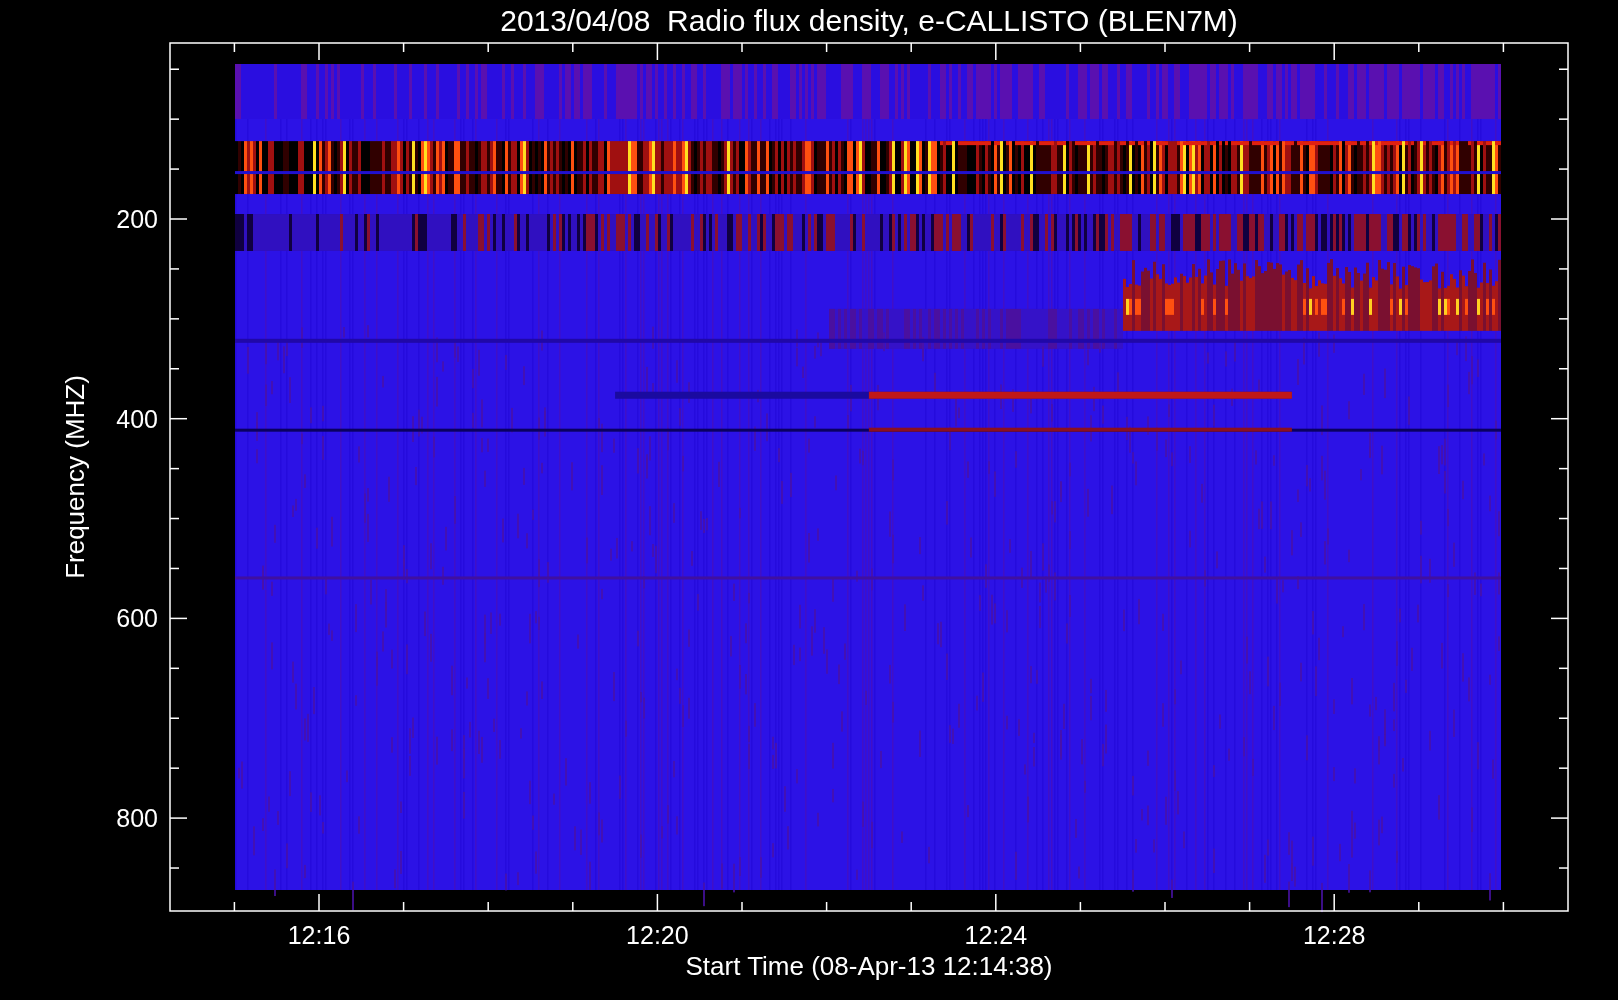 The height and width of the screenshot is (1000, 1618). I want to click on y-tick-label: 800, so click(137, 818).